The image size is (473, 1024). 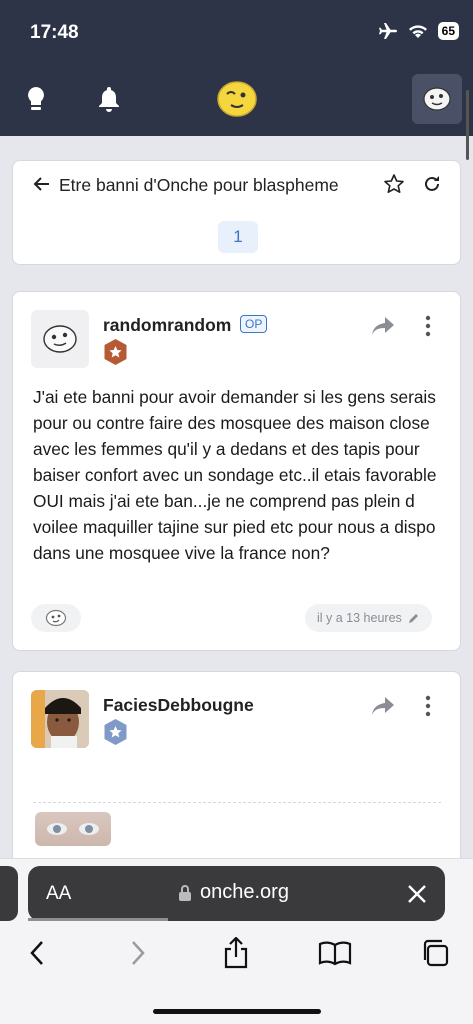 What do you see at coordinates (36, 99) in the screenshot?
I see `lightbulb-icon` at bounding box center [36, 99].